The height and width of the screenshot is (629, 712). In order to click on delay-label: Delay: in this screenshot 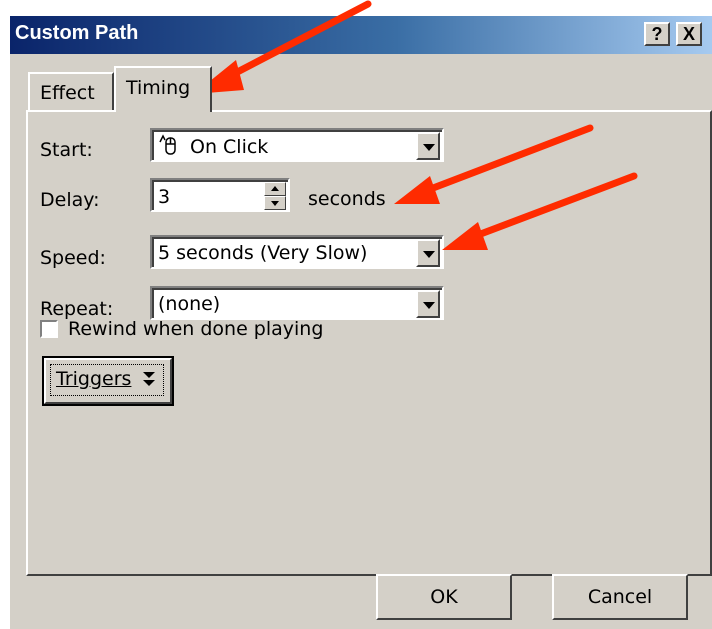, I will do `click(70, 200)`.